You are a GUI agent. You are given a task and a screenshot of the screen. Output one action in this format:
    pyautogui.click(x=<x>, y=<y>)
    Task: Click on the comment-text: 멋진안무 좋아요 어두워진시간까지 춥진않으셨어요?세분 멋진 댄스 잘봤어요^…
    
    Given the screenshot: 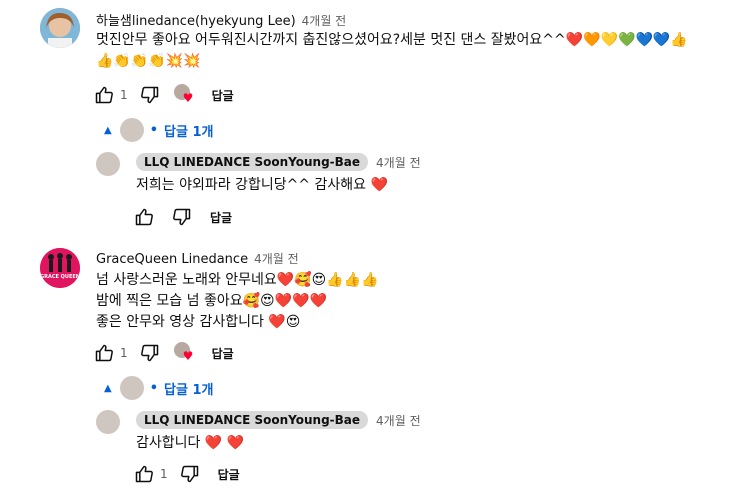 What is the action you would take?
    pyautogui.click(x=416, y=51)
    